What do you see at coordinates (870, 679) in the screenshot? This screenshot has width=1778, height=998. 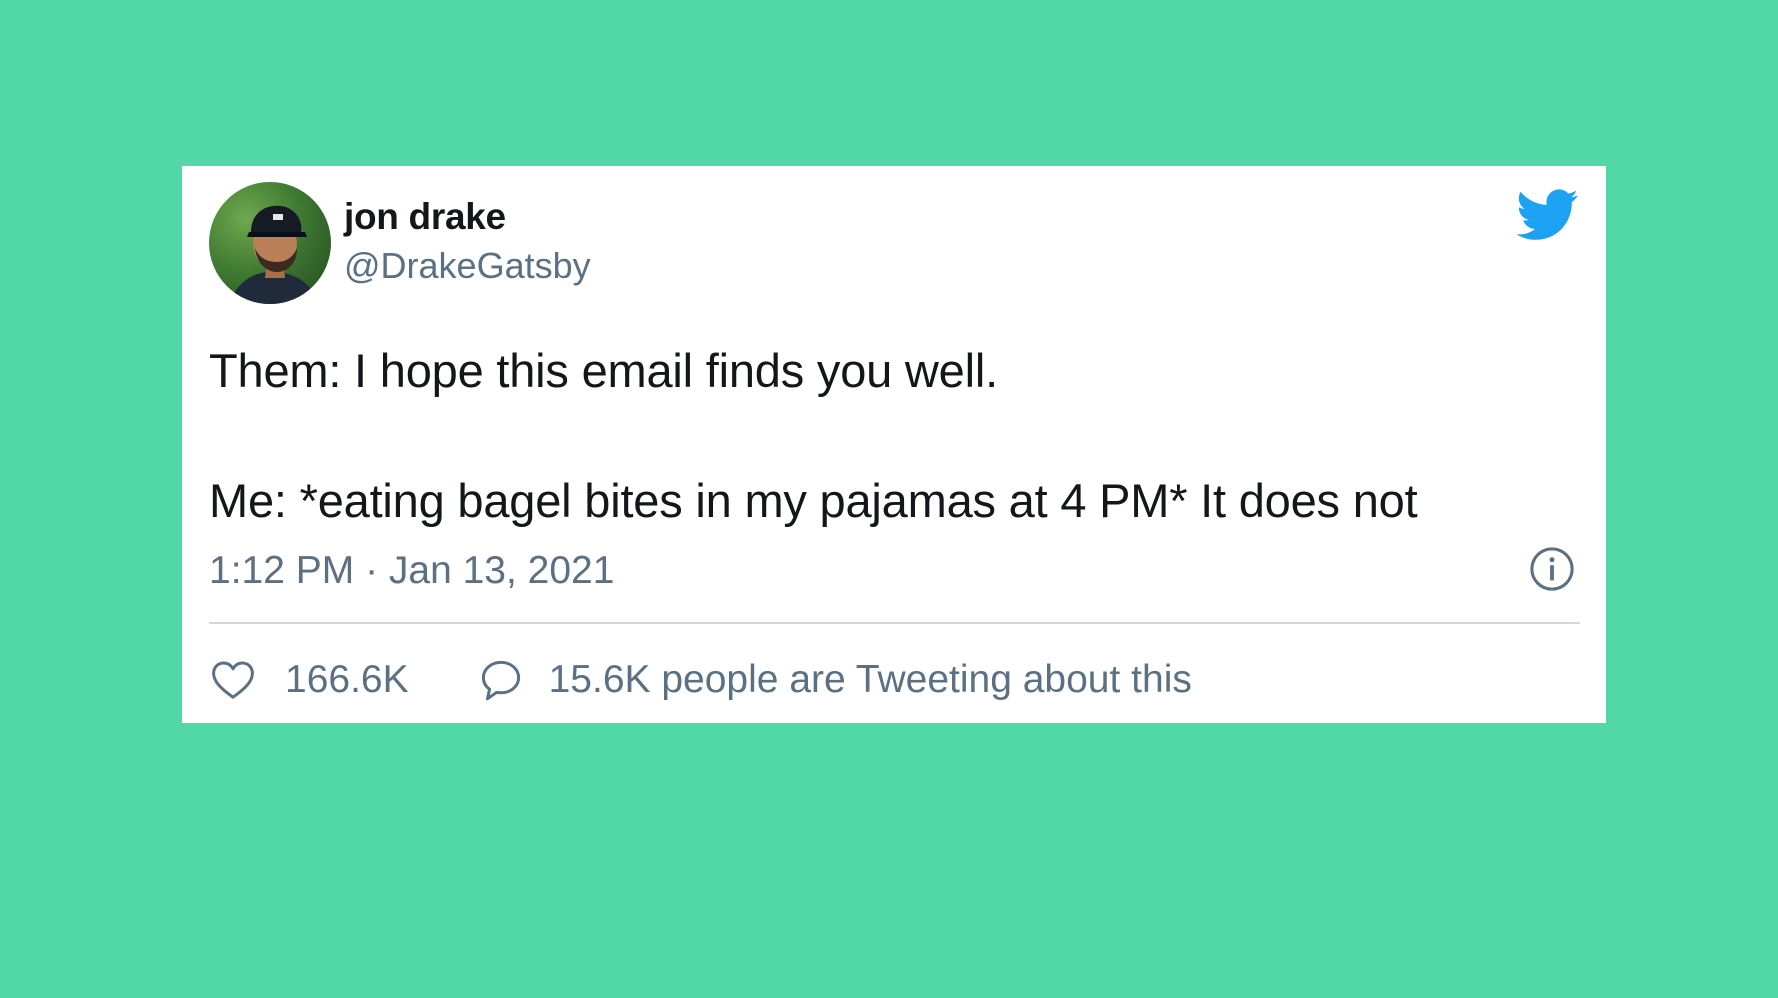 I see `tweeting-about-text: 15.6K people are Tweeting about this` at bounding box center [870, 679].